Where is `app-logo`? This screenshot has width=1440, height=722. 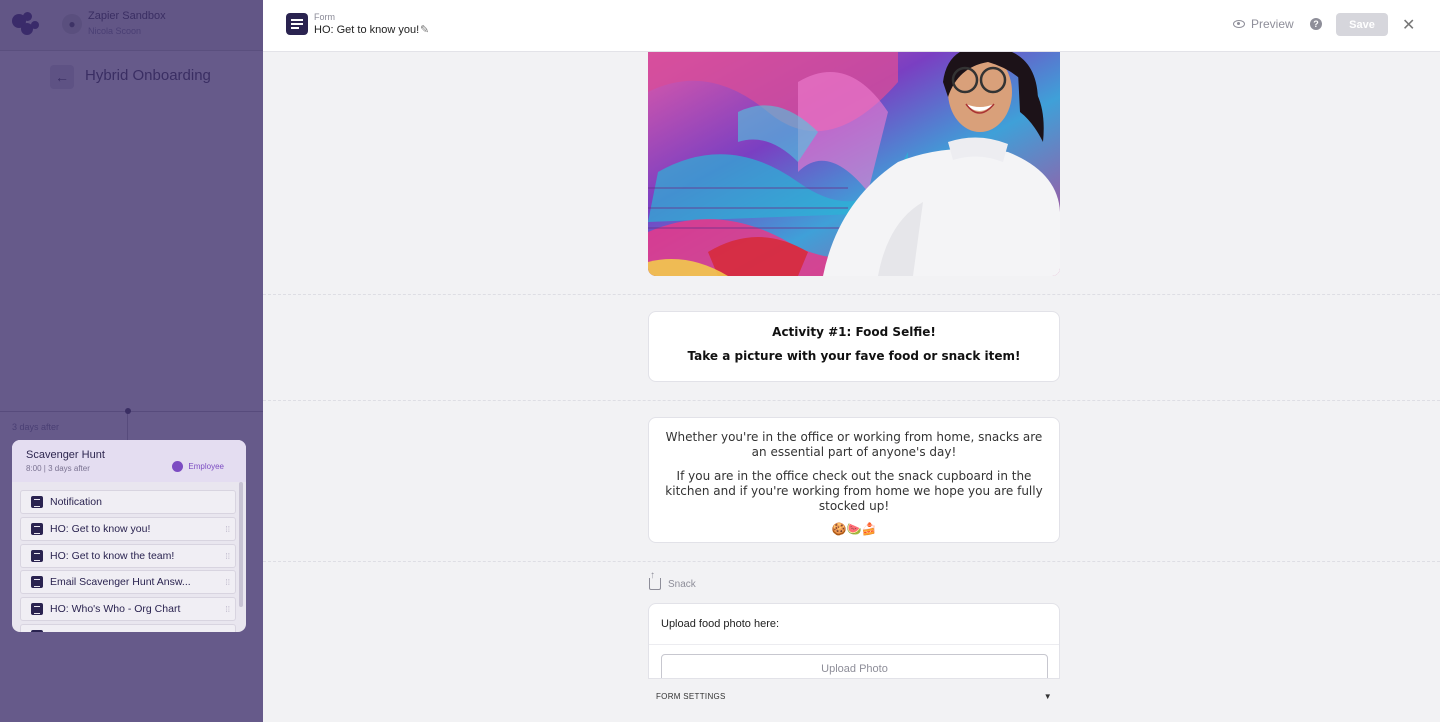 app-logo is located at coordinates (26, 24).